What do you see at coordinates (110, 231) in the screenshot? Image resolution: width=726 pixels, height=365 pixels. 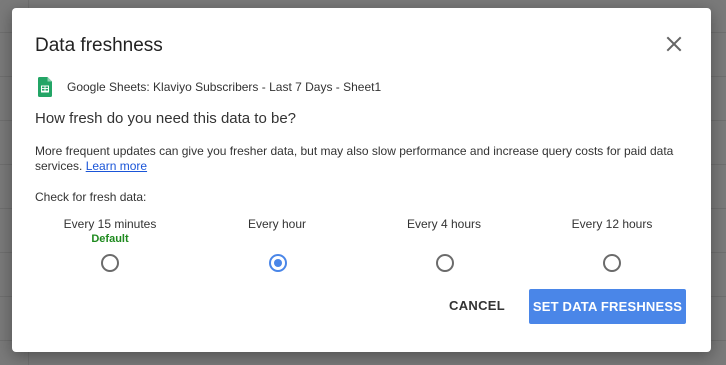 I see `option-every-15-minutes: Every 15 minutes Default` at bounding box center [110, 231].